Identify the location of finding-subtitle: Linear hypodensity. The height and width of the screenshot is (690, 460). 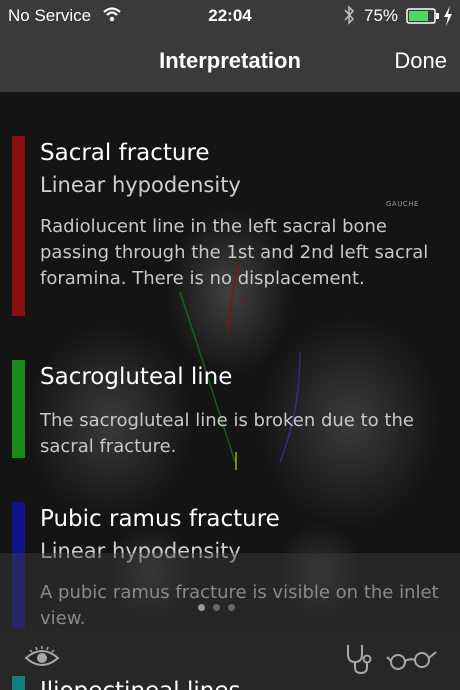
(140, 185).